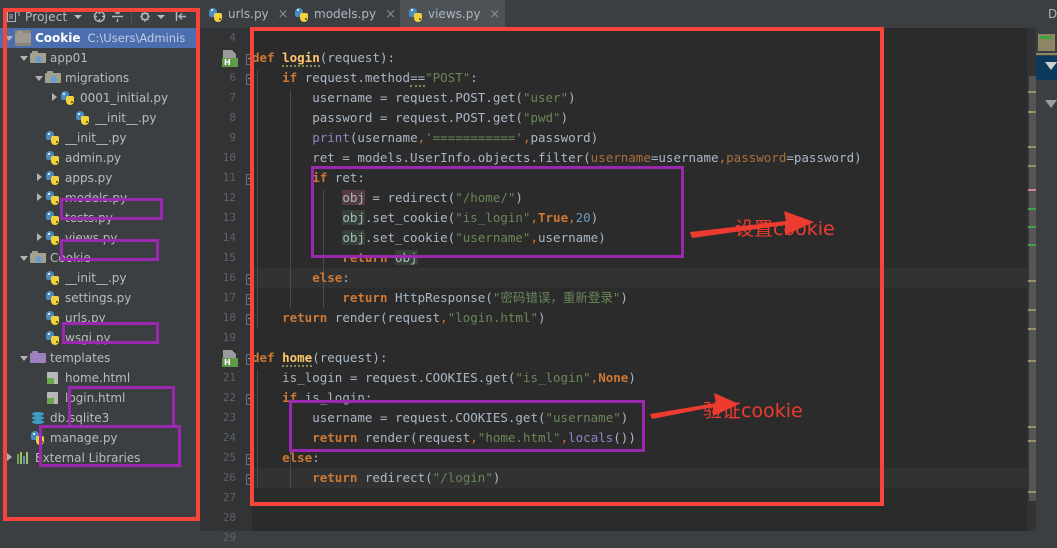 The height and width of the screenshot is (548, 1057). I want to click on tree-item-label: settings.py, so click(98, 298).